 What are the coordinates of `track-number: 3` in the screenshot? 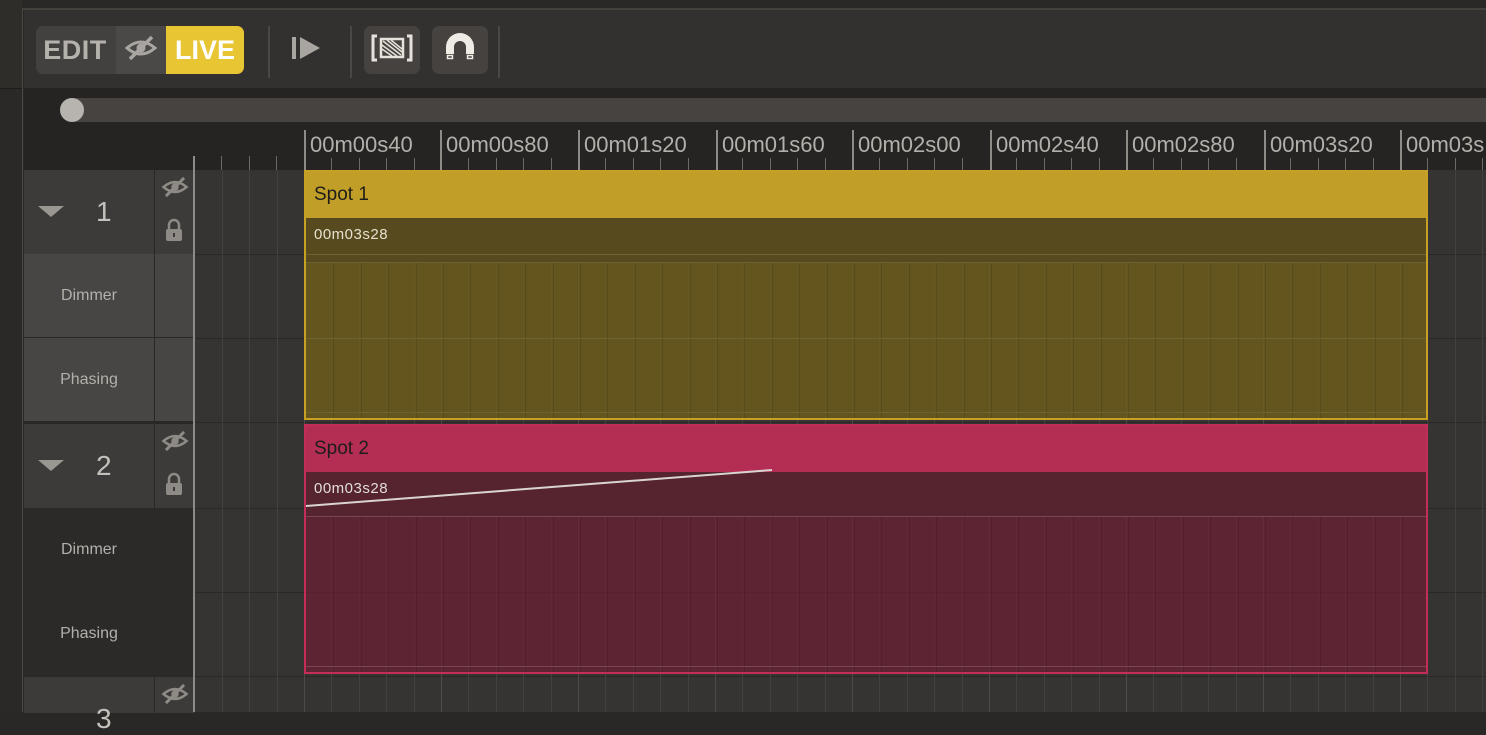 It's located at (104, 718).